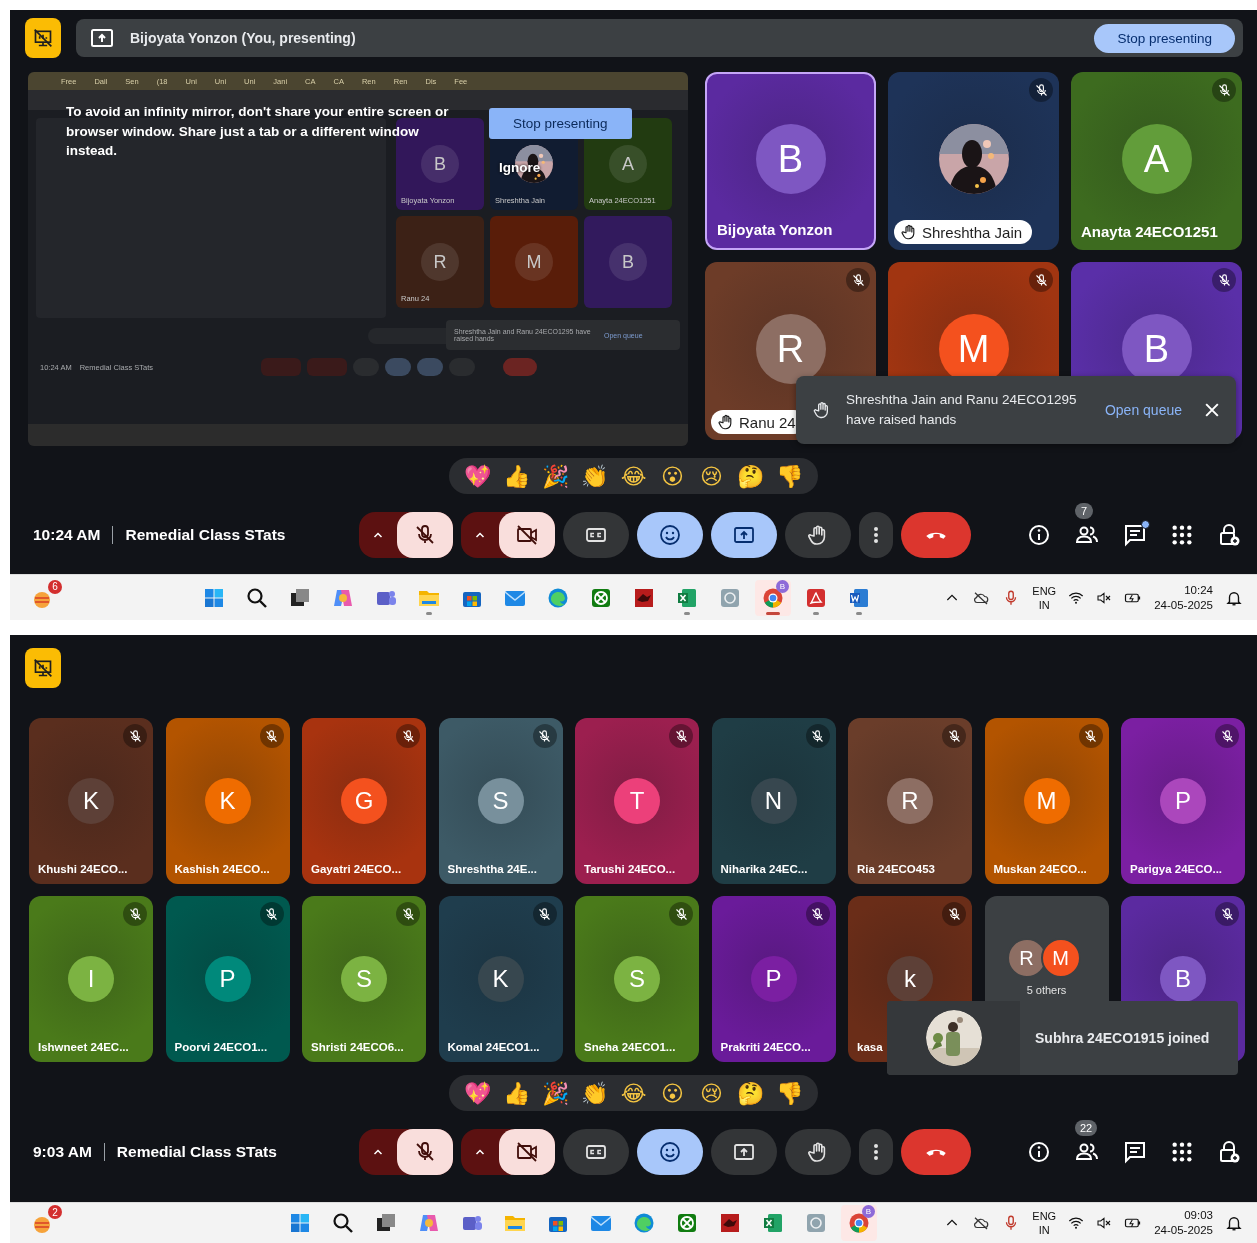  Describe the element at coordinates (981, 1223) in the screenshot. I see `cloud-icon` at that location.